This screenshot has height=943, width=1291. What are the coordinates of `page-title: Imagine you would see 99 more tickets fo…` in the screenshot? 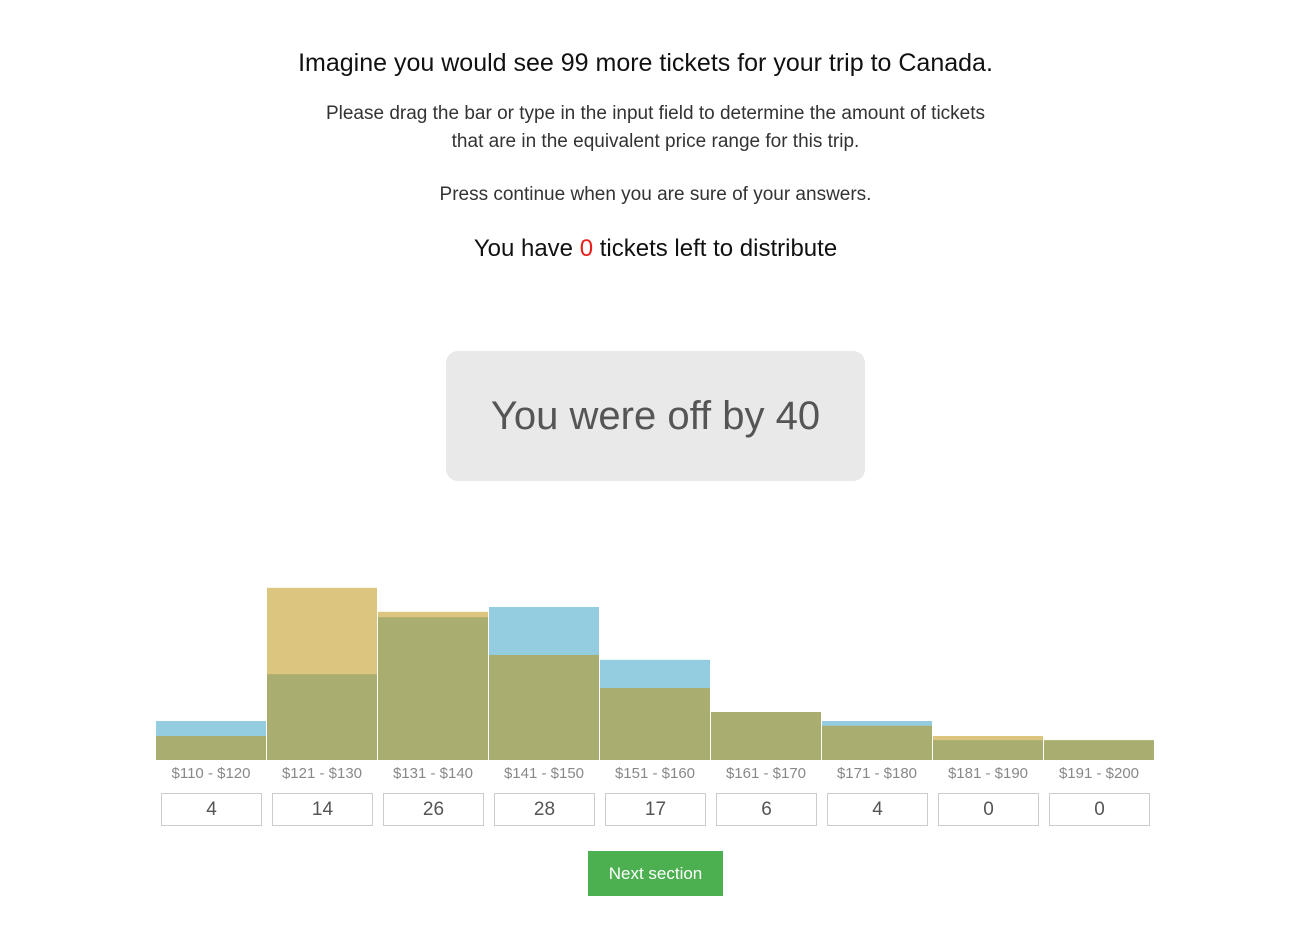 It's located at (645, 63).